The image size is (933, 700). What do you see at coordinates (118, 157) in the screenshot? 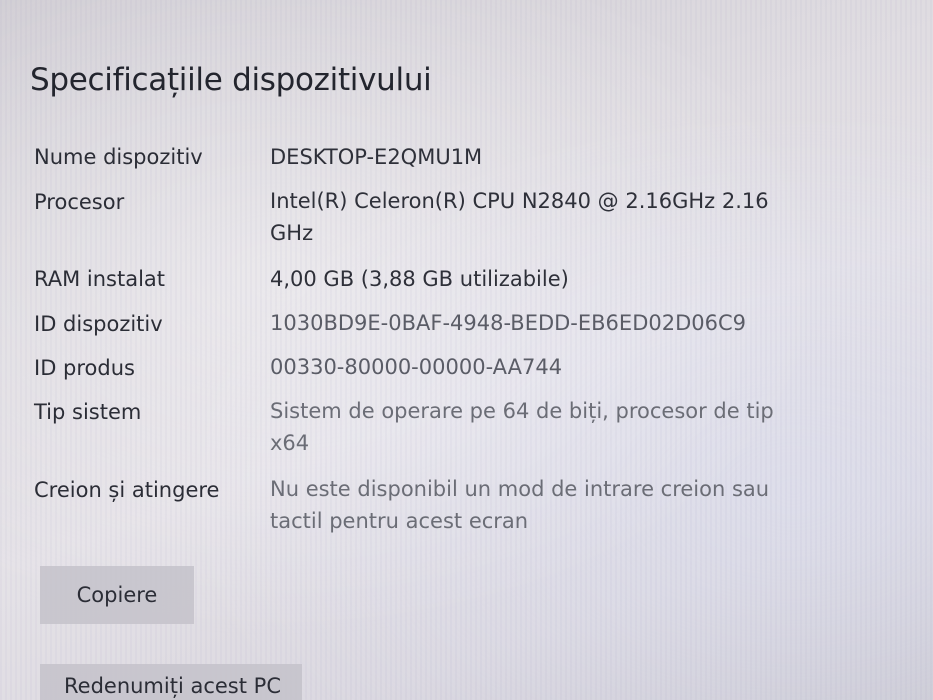
I see `spec-label-device-name: Nume dispozitiv` at bounding box center [118, 157].